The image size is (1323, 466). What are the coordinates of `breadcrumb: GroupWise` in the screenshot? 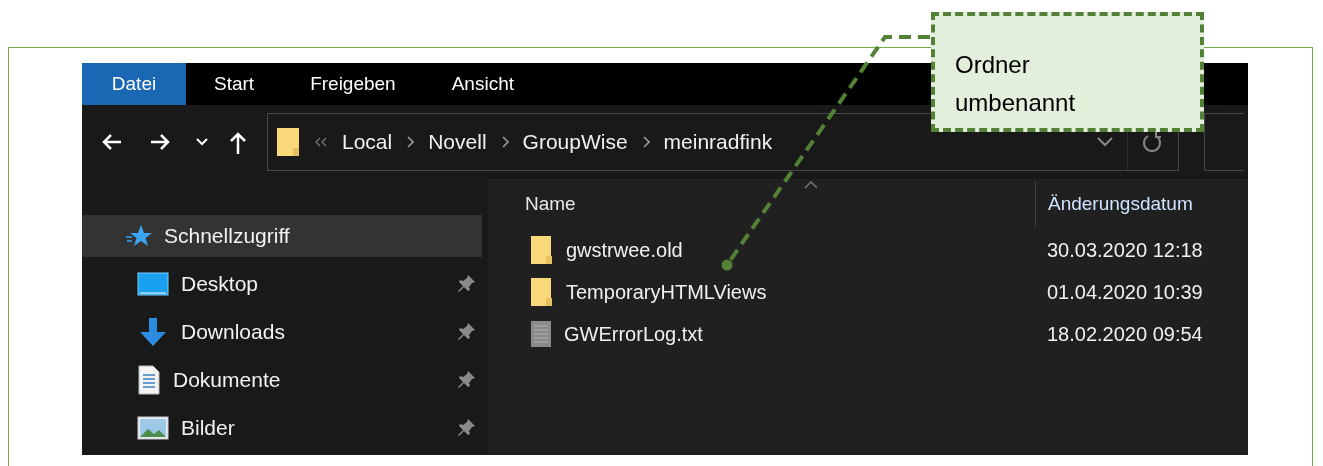 It's located at (575, 142).